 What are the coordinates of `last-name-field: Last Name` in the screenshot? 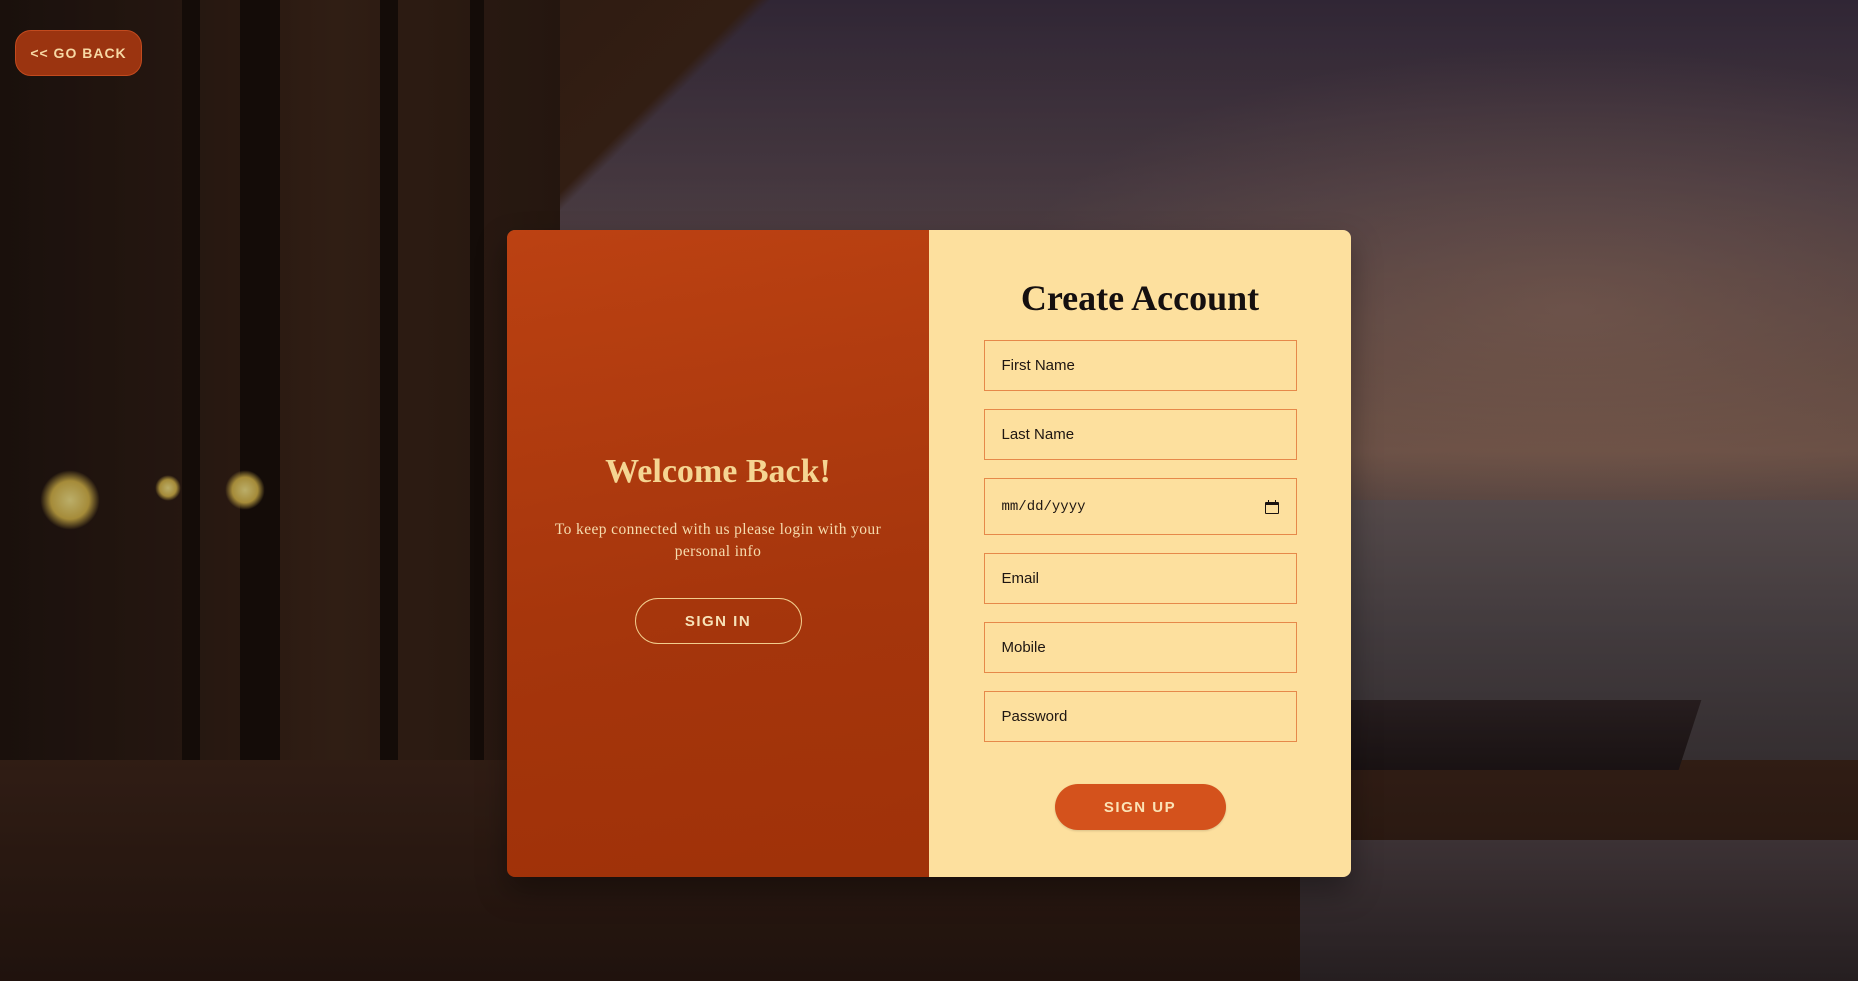 It's located at (1140, 434).